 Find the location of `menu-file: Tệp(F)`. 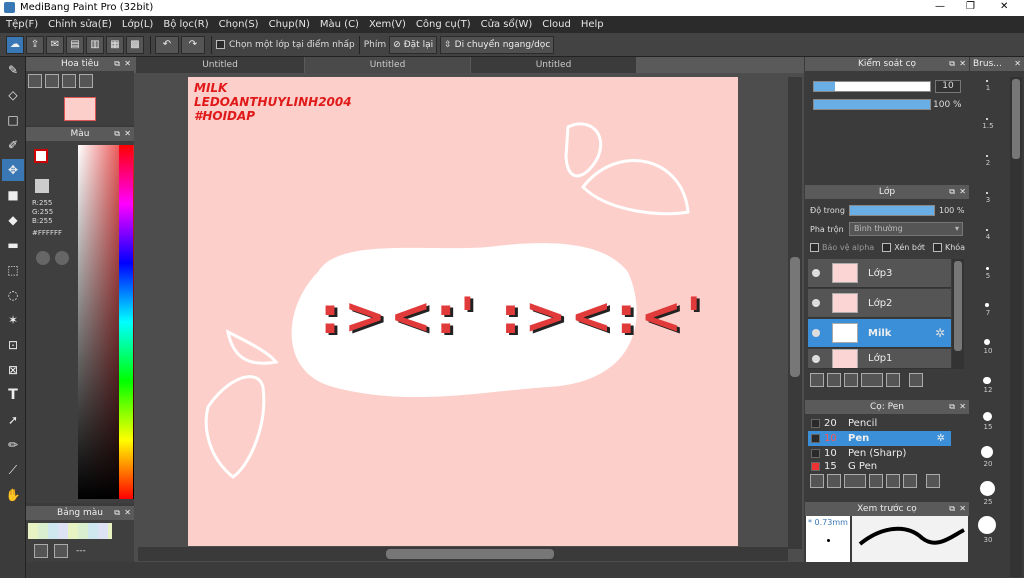

menu-file: Tệp(F) is located at coordinates (22, 24).